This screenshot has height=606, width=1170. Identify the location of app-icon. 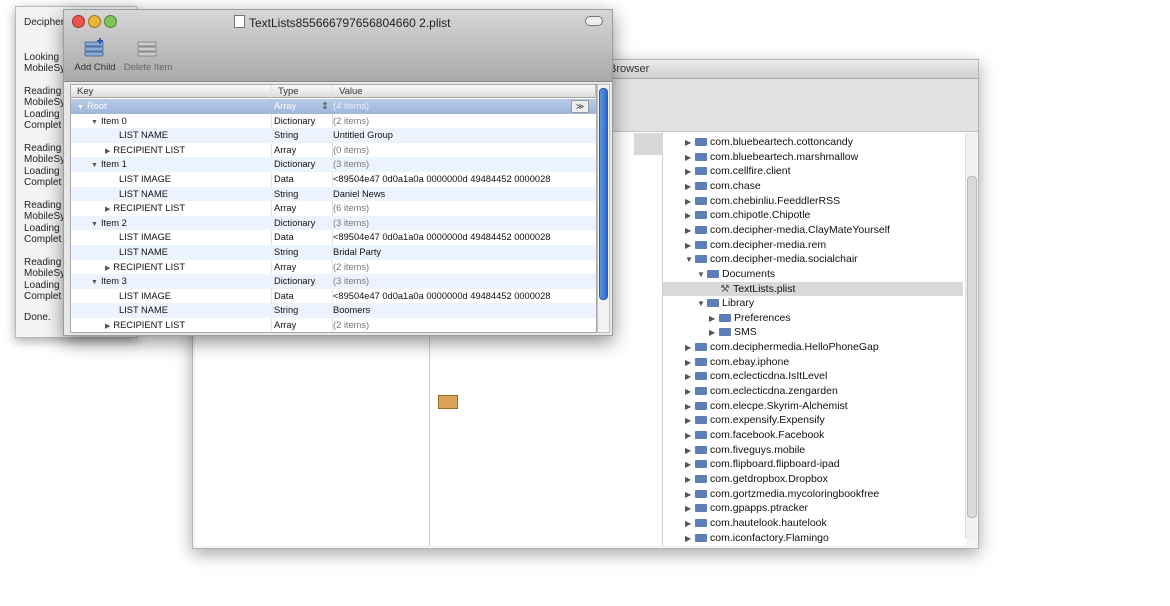
(448, 402).